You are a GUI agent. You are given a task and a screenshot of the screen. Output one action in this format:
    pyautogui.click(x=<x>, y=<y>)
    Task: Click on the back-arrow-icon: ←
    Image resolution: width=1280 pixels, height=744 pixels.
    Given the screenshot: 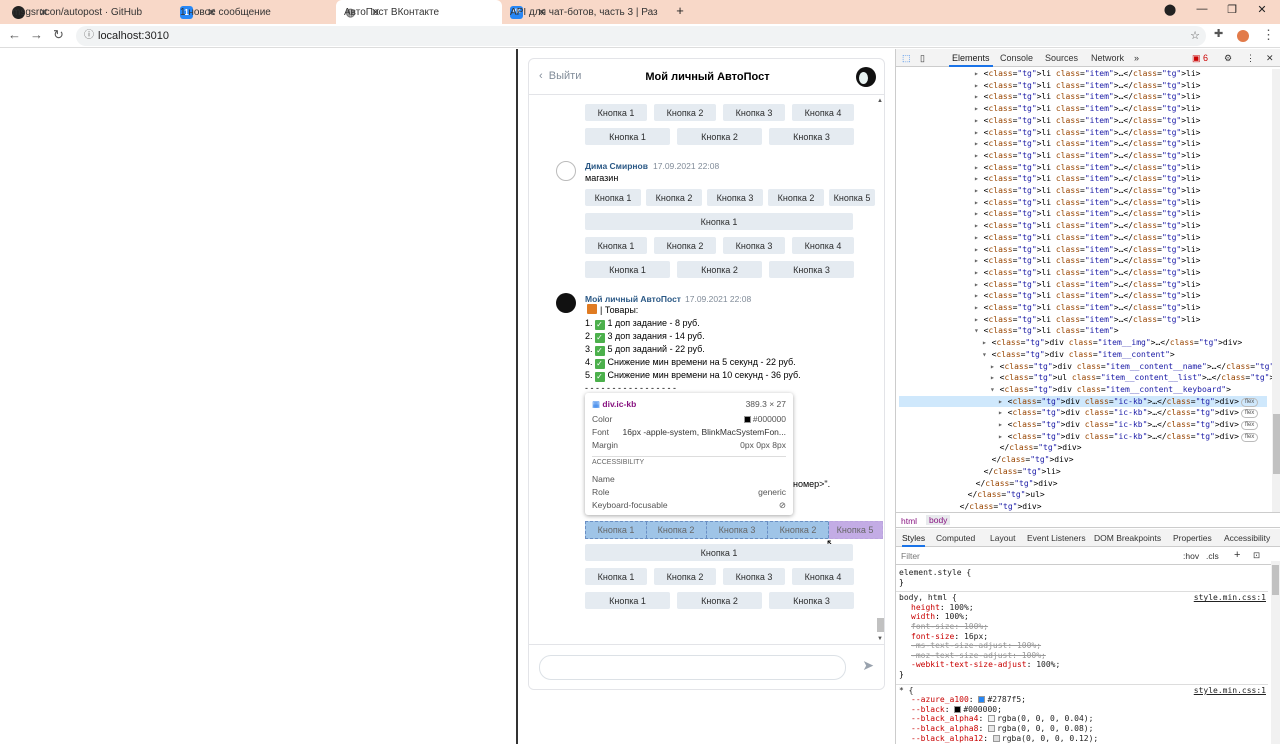 What is the action you would take?
    pyautogui.click(x=14, y=34)
    